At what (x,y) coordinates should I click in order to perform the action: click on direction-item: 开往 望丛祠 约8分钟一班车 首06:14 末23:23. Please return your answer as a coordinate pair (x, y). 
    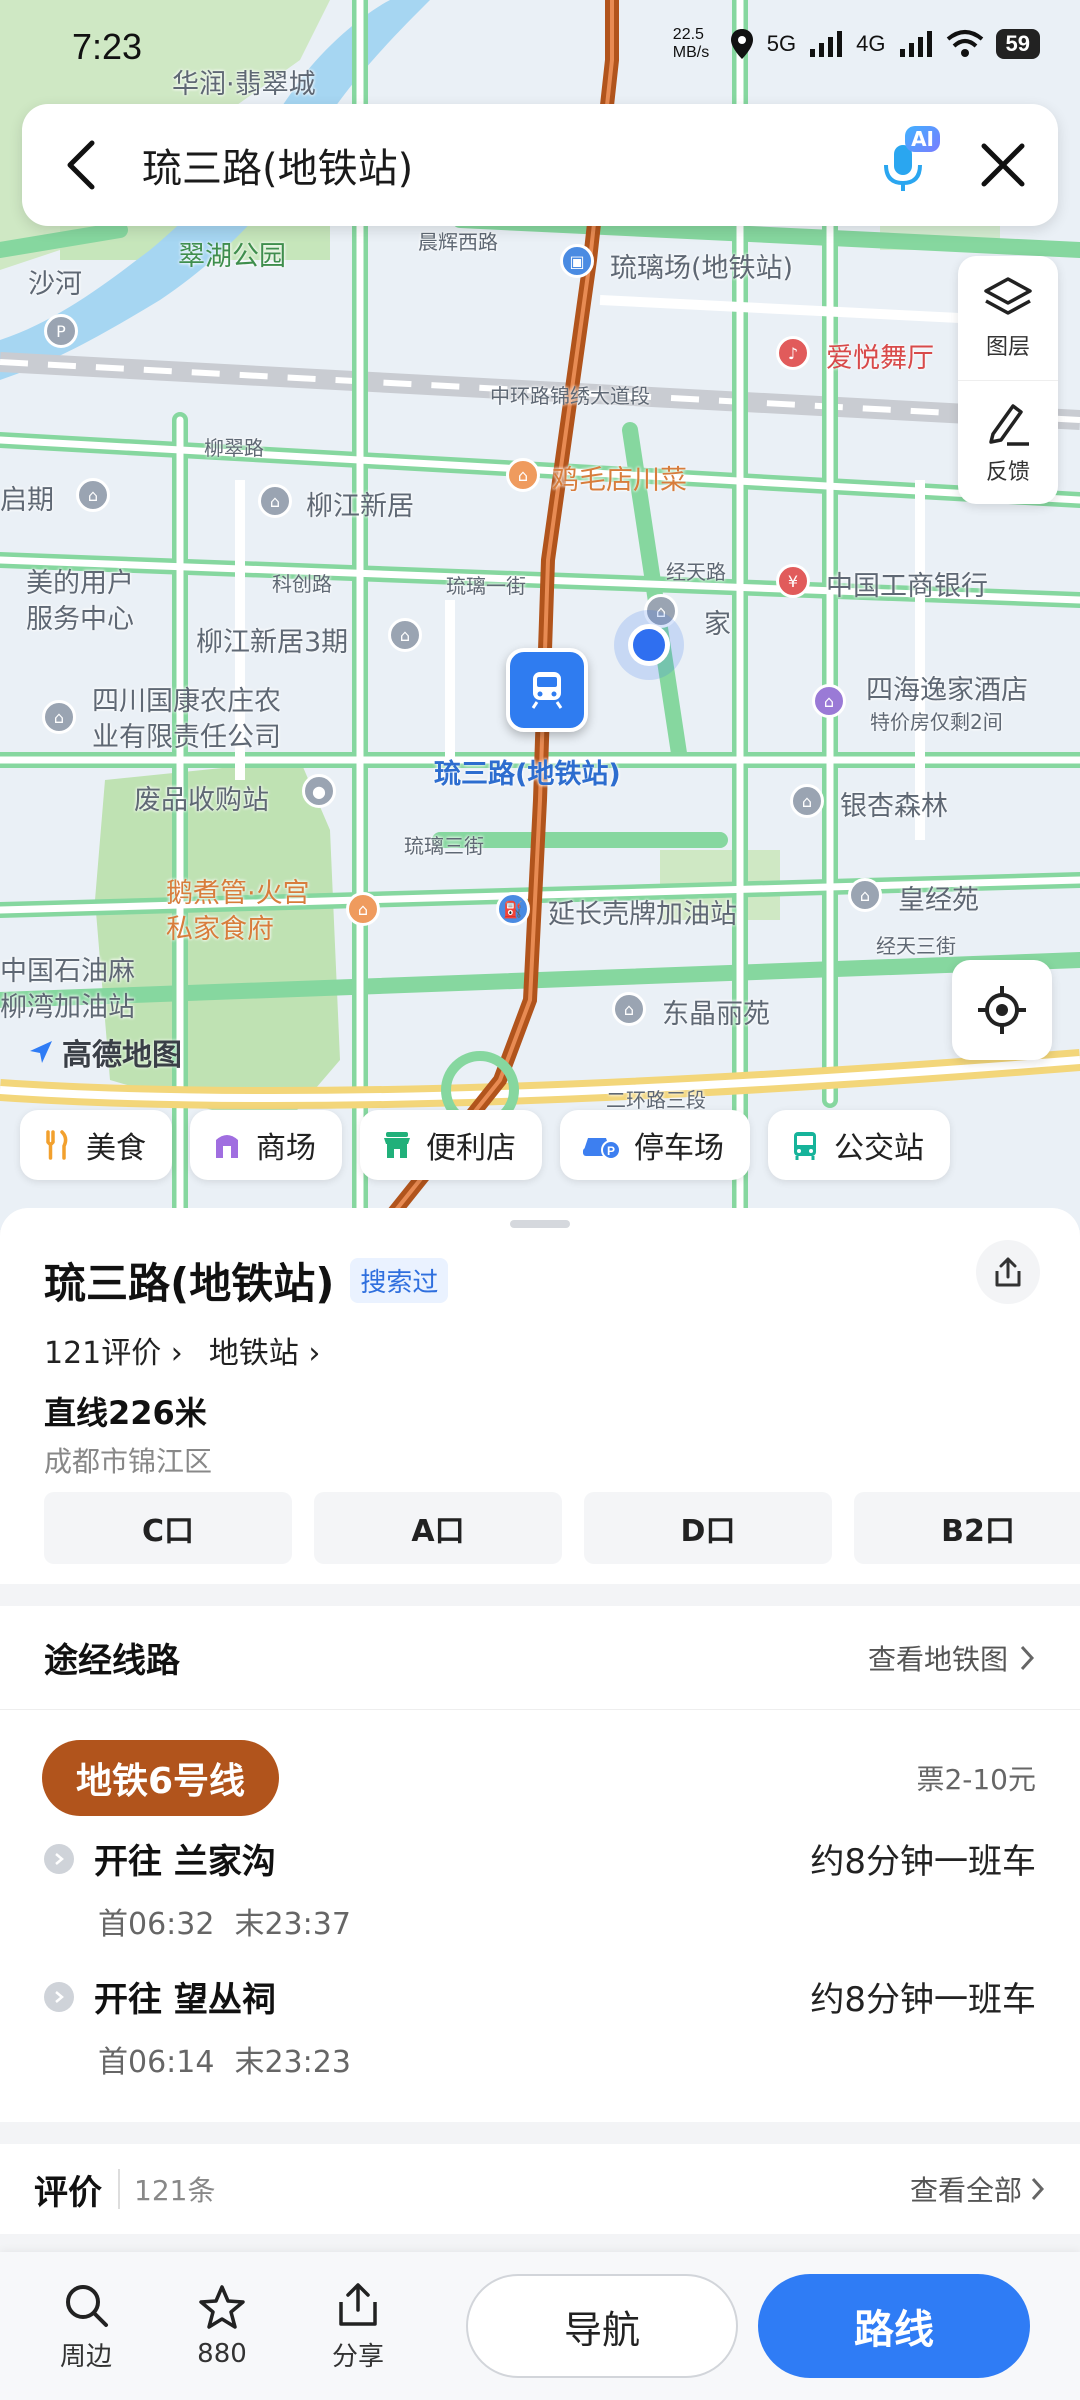
    Looking at the image, I should click on (540, 2026).